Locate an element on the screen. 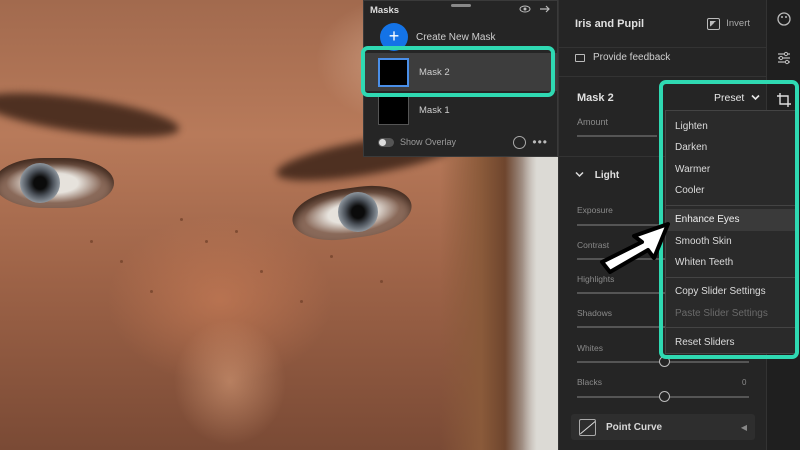 This screenshot has width=800, height=450. nose-highlight is located at coordinates (230, 365).